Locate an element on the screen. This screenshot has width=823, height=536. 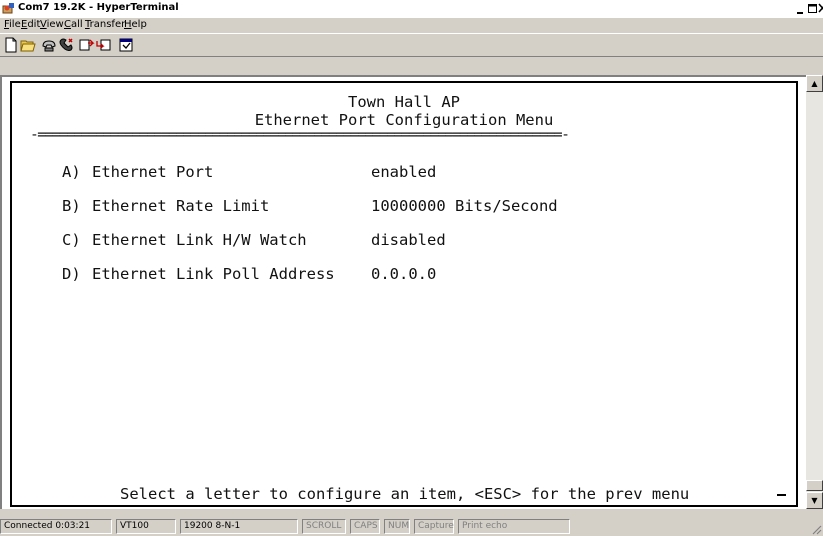
status-emulation: VT100 is located at coordinates (146, 526).